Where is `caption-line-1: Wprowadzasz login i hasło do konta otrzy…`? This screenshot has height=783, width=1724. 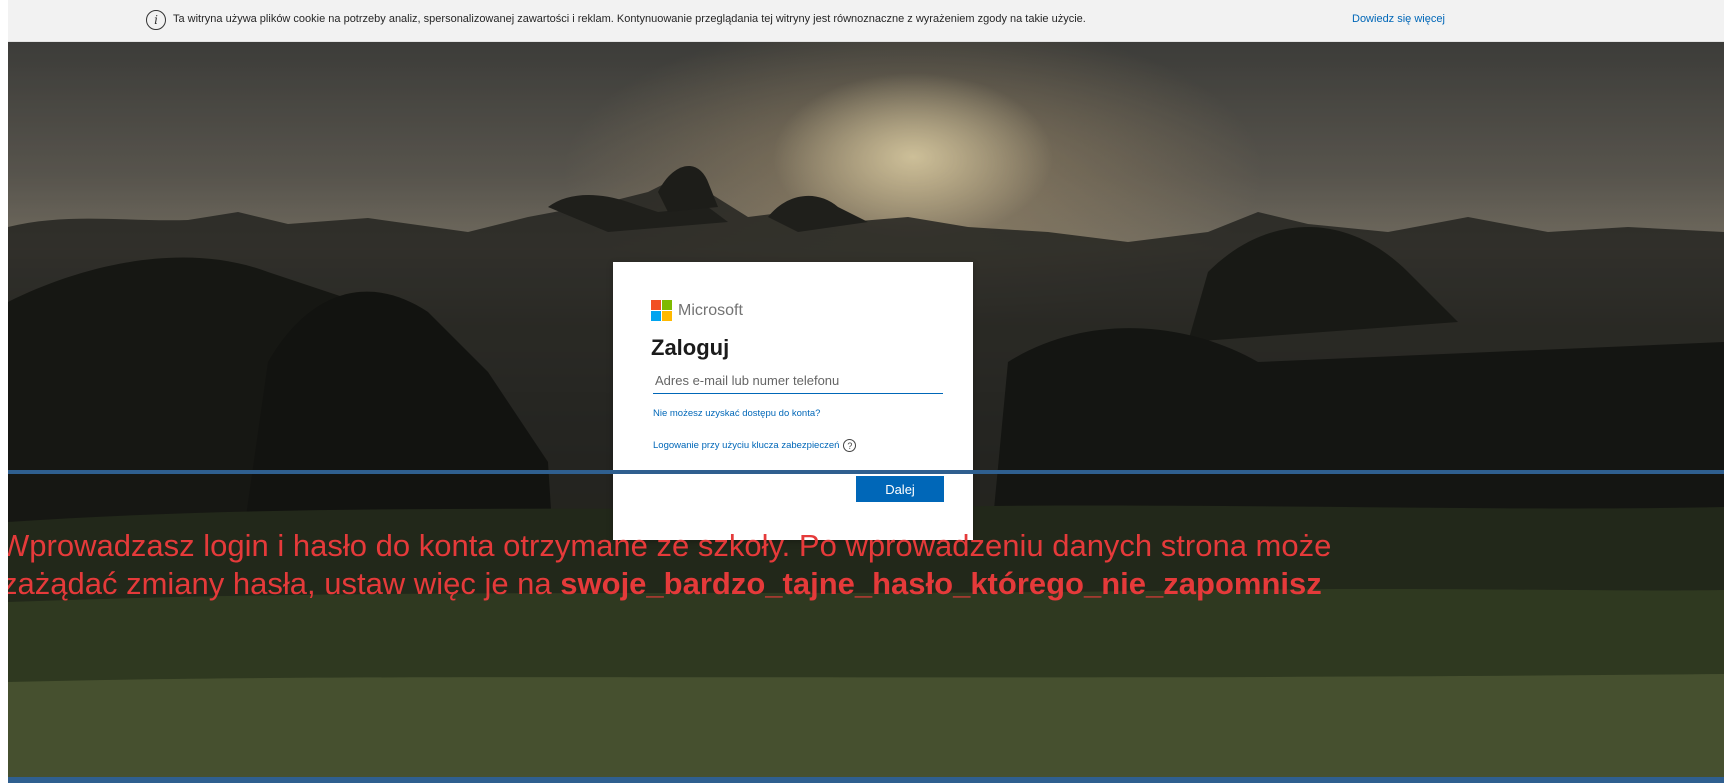
caption-line-1: Wprowadzasz login i hasło do konta otrzy… is located at coordinates (670, 545).